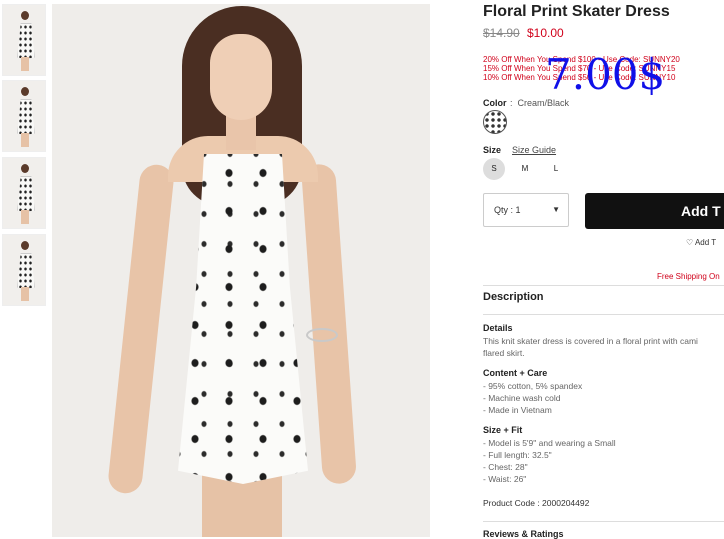 The width and height of the screenshot is (724, 539). Describe the element at coordinates (543, 103) in the screenshot. I see `color-name: Cream/Black` at that location.